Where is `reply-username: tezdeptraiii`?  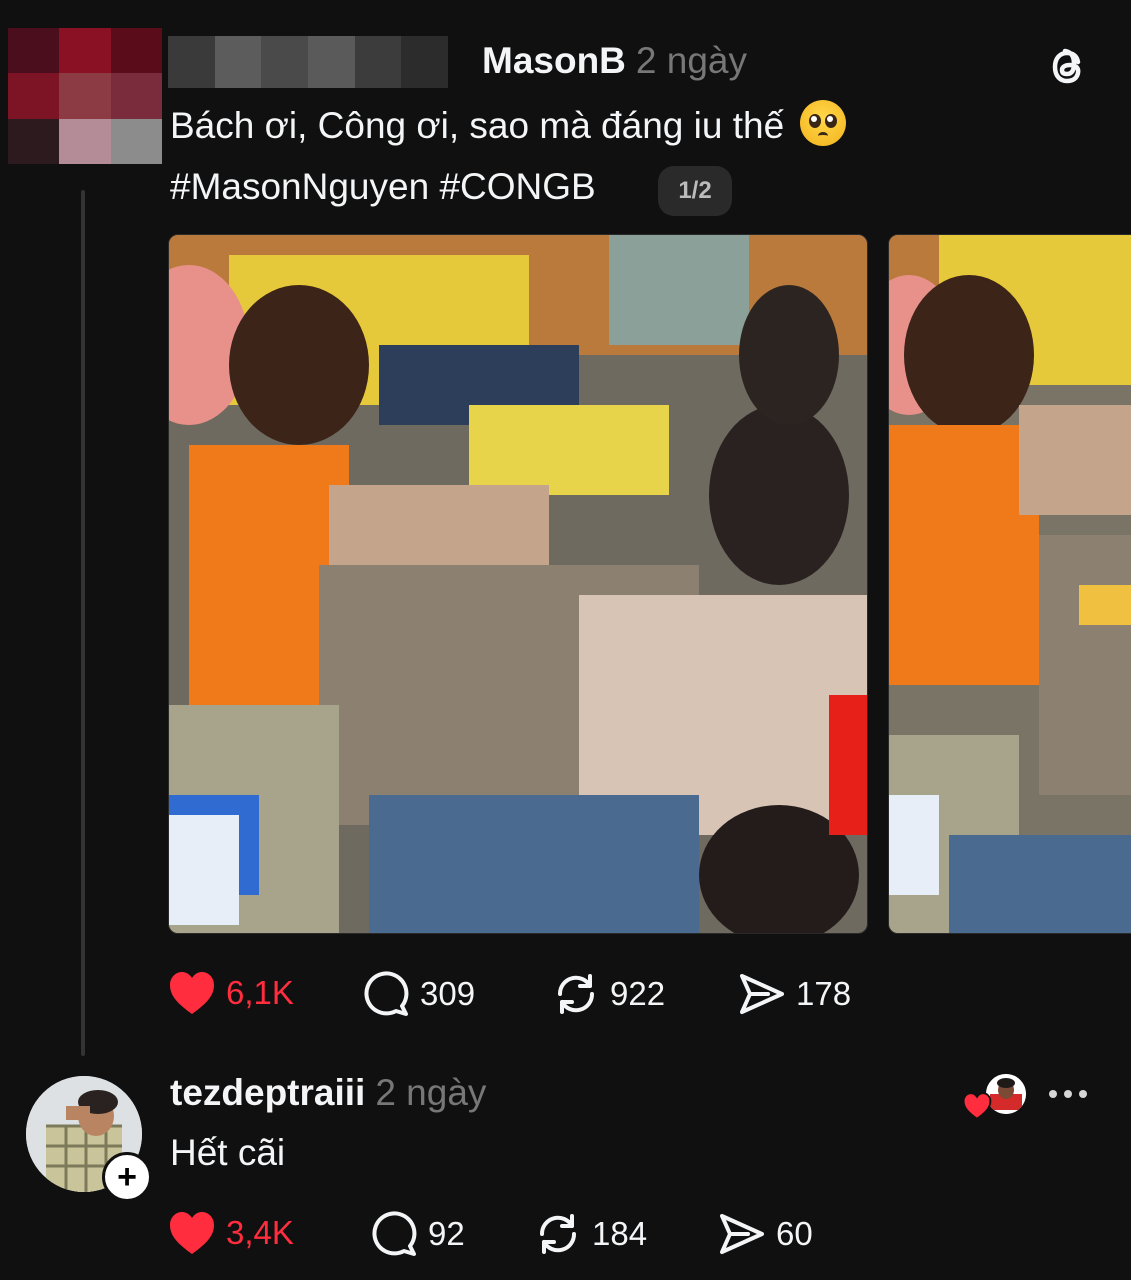
reply-username: tezdeptraiii is located at coordinates (267, 1092).